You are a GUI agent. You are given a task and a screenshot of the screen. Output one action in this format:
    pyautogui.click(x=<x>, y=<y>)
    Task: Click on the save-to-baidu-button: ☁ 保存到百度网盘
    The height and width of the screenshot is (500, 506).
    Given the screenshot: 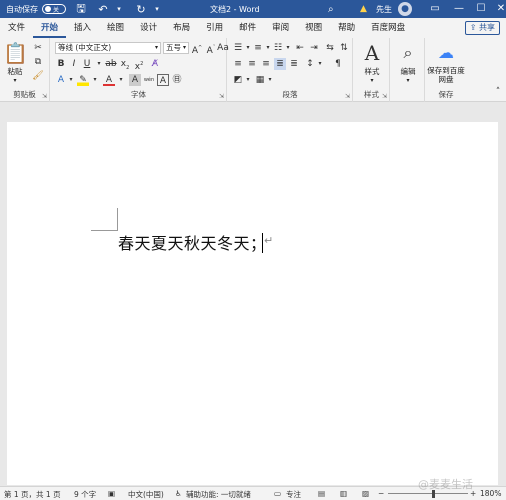 What is the action you would take?
    pyautogui.click(x=446, y=62)
    